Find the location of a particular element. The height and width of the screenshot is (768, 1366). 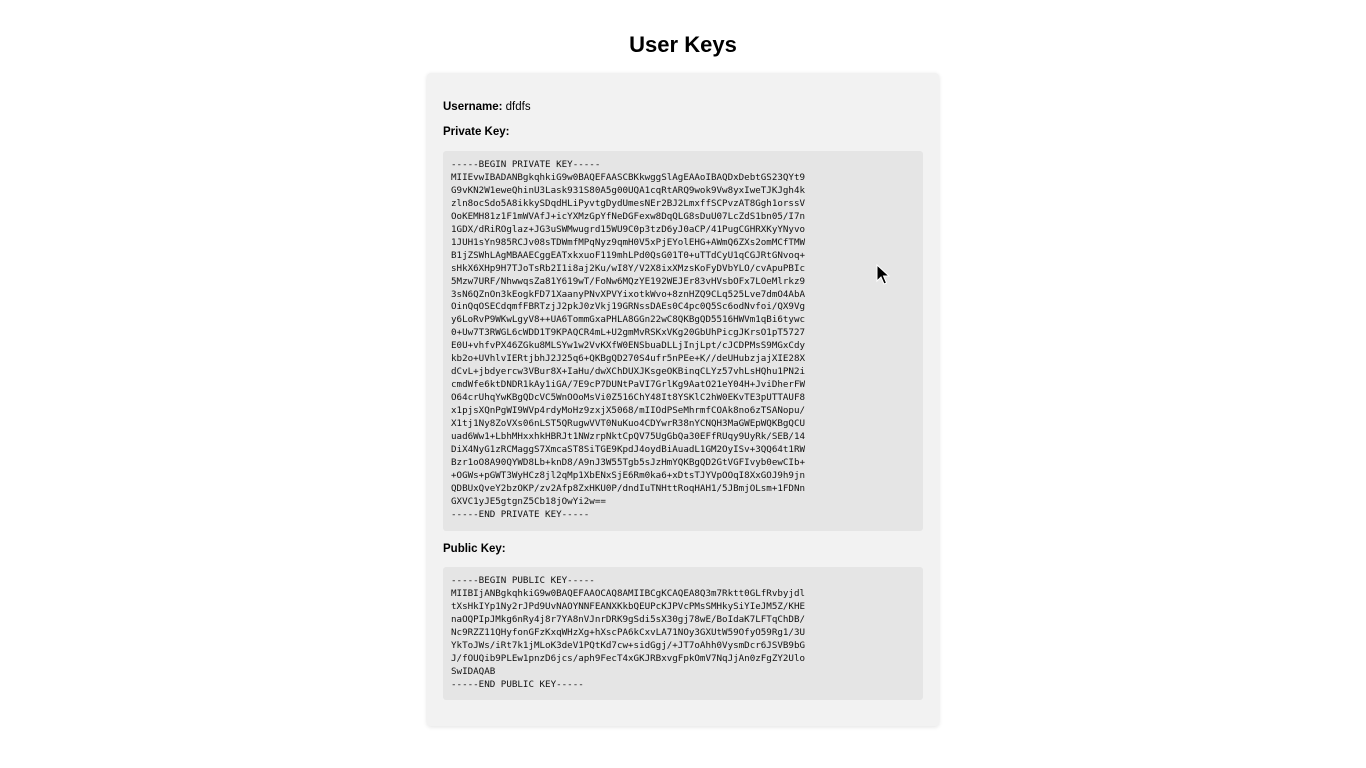

username-label: Username: is located at coordinates (473, 107).